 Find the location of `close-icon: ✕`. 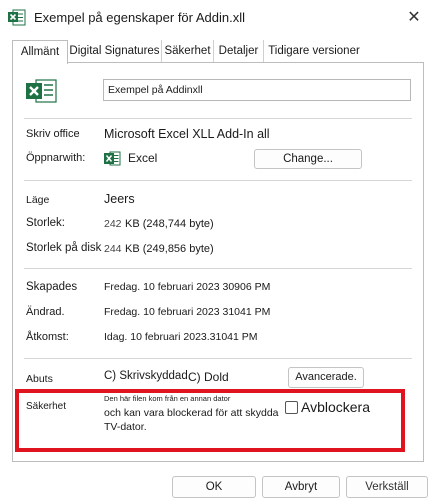

close-icon: ✕ is located at coordinates (414, 17).